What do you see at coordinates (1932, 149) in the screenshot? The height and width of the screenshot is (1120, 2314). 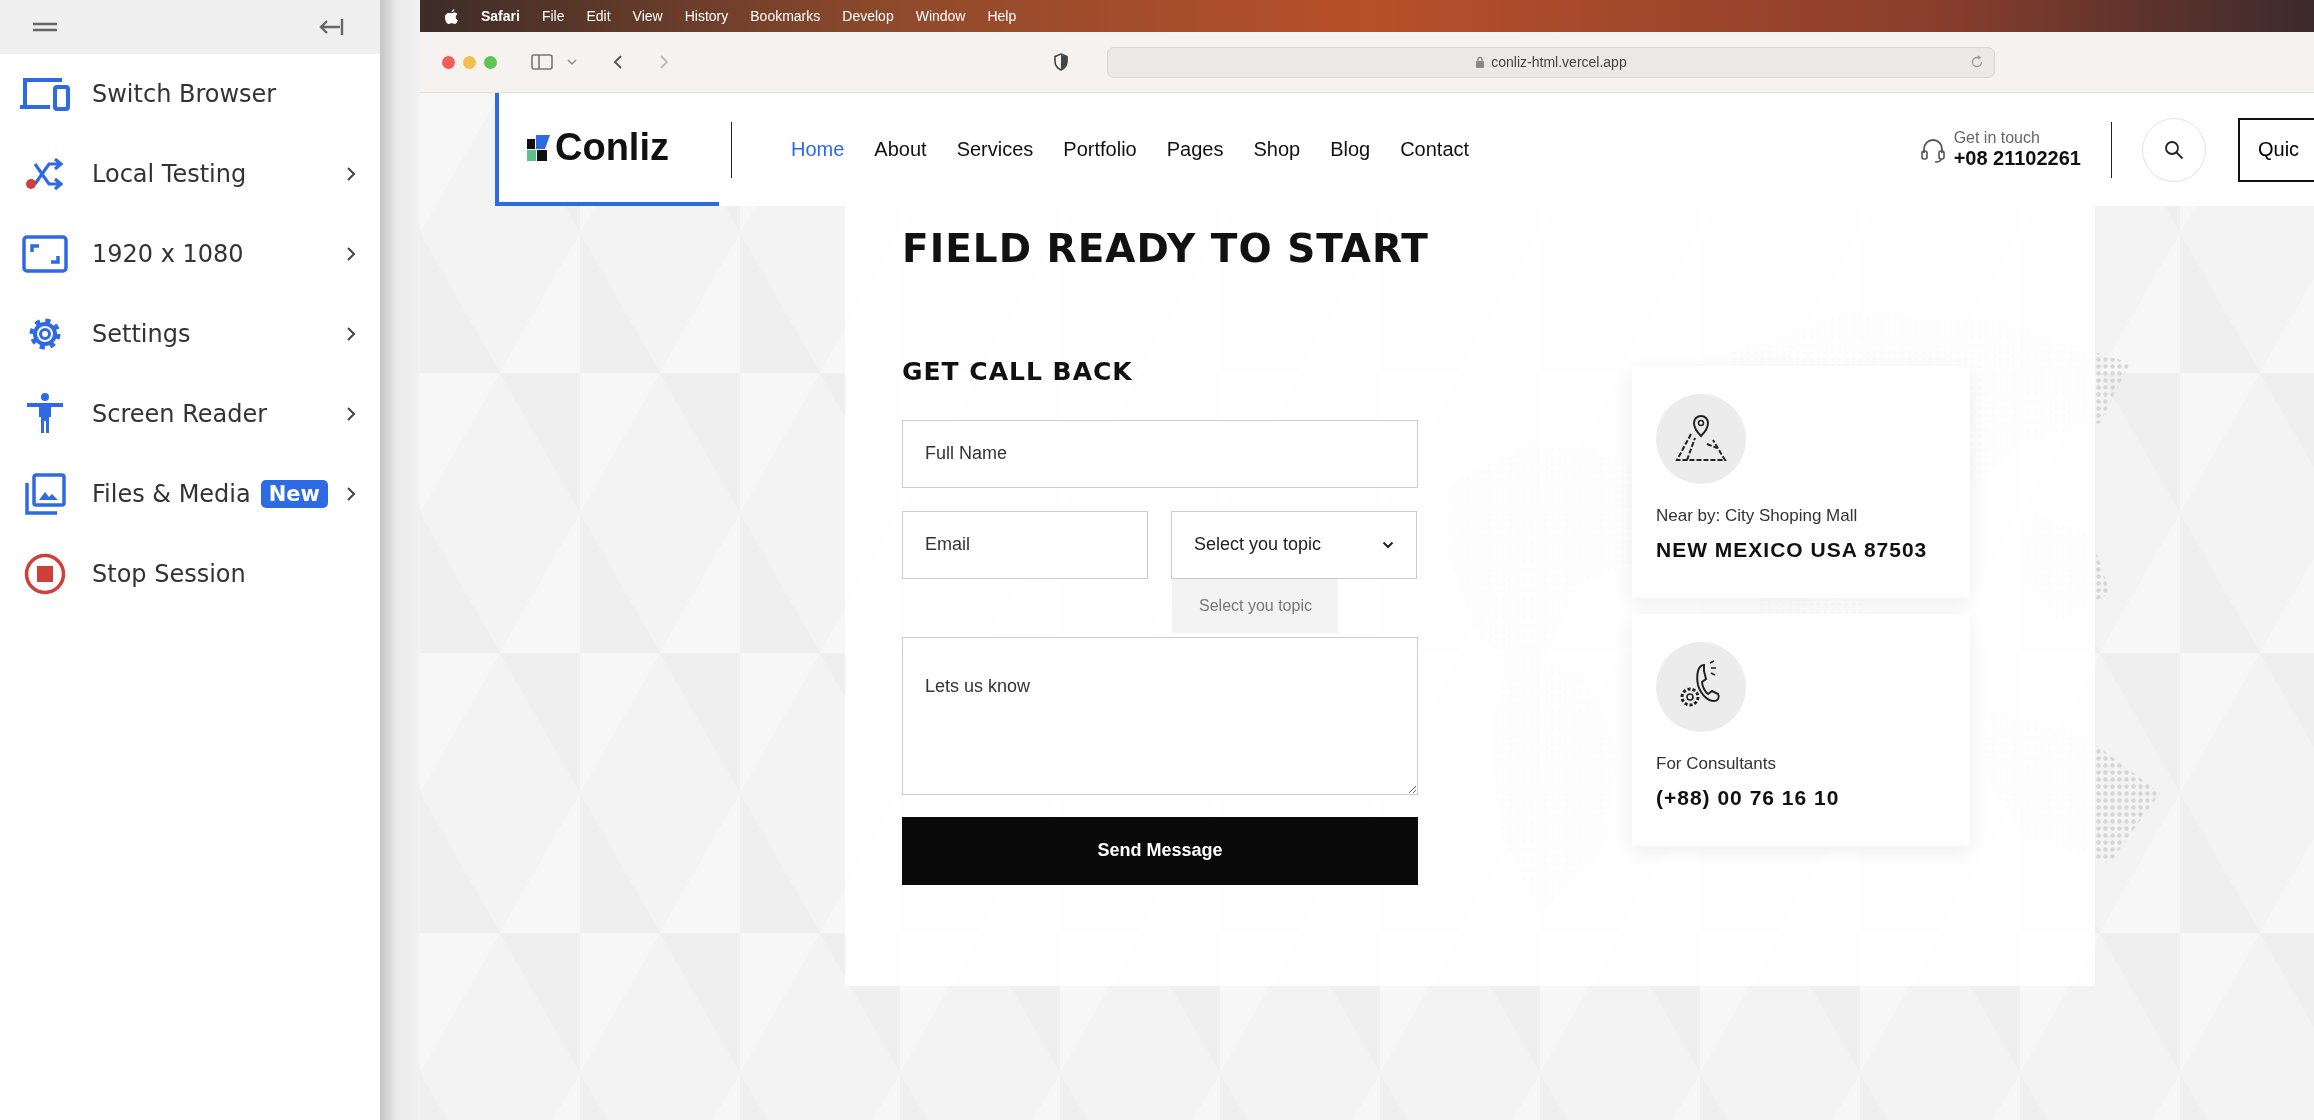 I see `headset-icon` at bounding box center [1932, 149].